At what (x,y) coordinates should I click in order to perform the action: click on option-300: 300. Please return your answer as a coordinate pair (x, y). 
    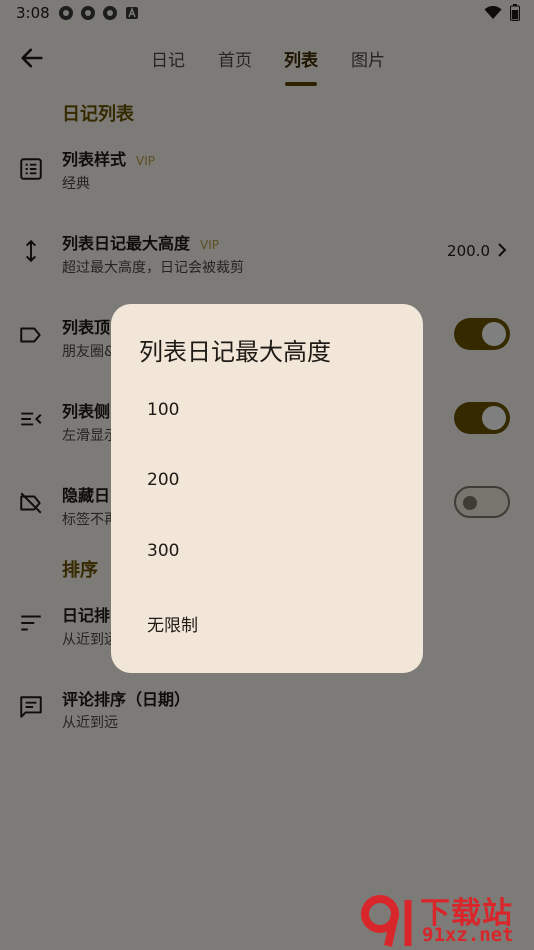
    Looking at the image, I should click on (163, 551).